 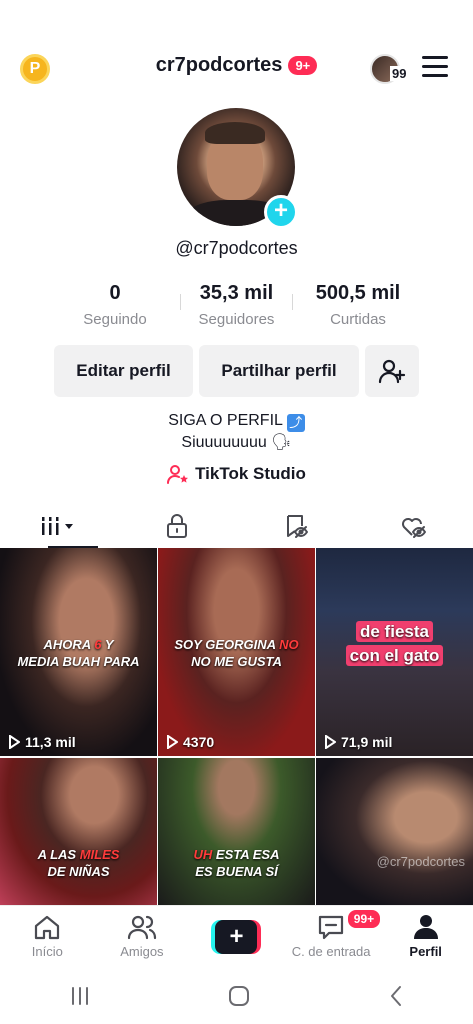 I want to click on tiktok-studio-link: TikTok Studio, so click(x=236, y=474).